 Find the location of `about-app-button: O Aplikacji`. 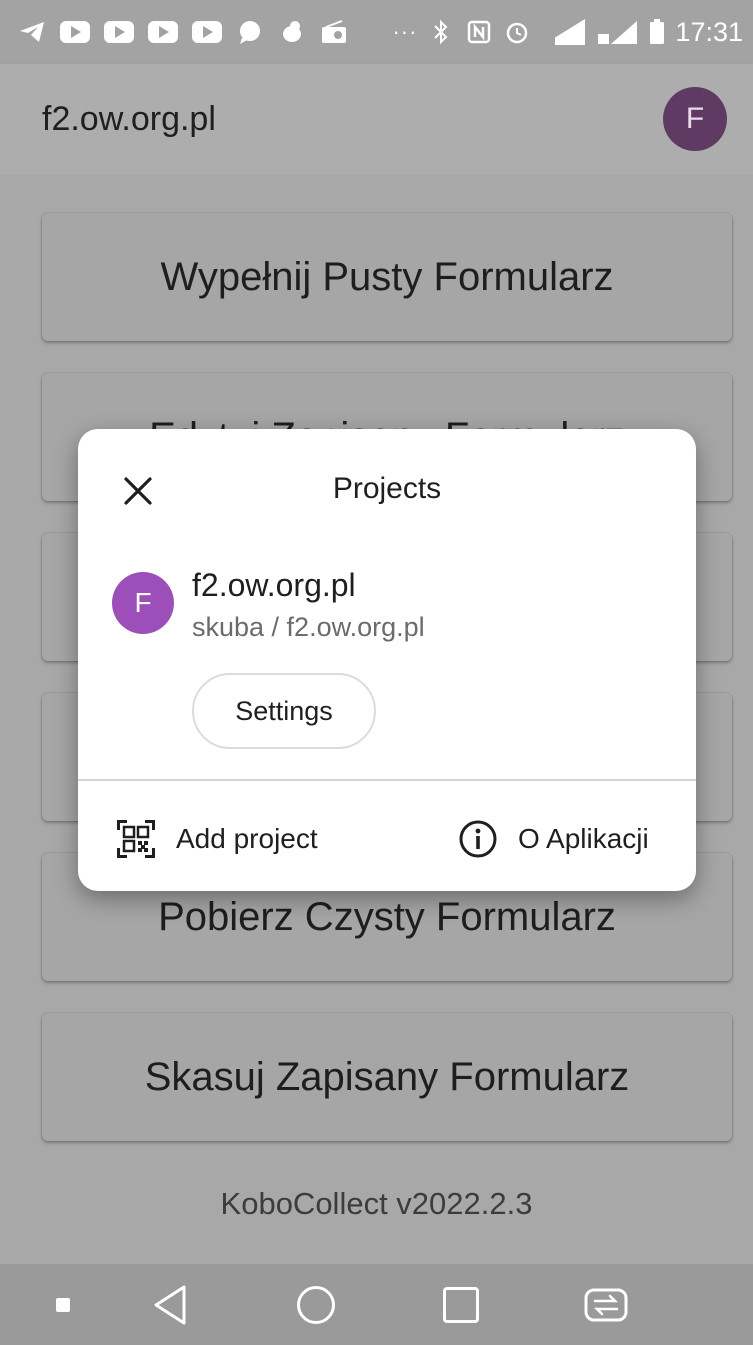

about-app-button: O Aplikacji is located at coordinates (552, 839).